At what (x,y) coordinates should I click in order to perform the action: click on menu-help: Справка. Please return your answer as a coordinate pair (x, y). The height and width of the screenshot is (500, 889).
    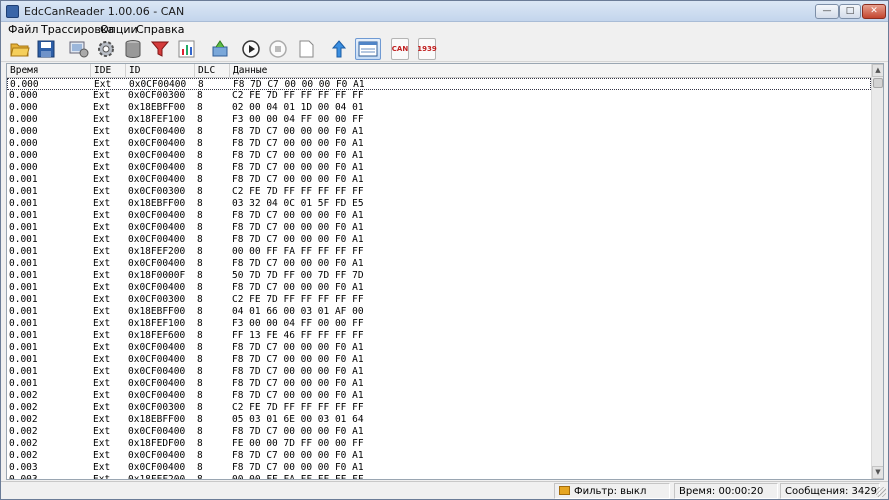
    Looking at the image, I should click on (160, 29).